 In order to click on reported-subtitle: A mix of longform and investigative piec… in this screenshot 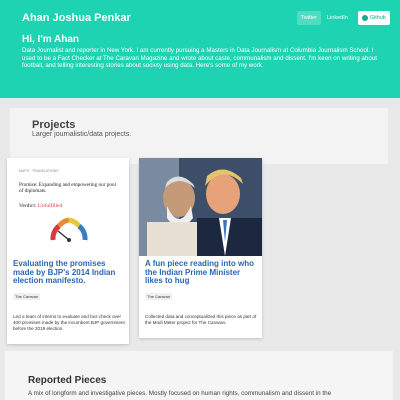, I will do `click(180, 393)`.